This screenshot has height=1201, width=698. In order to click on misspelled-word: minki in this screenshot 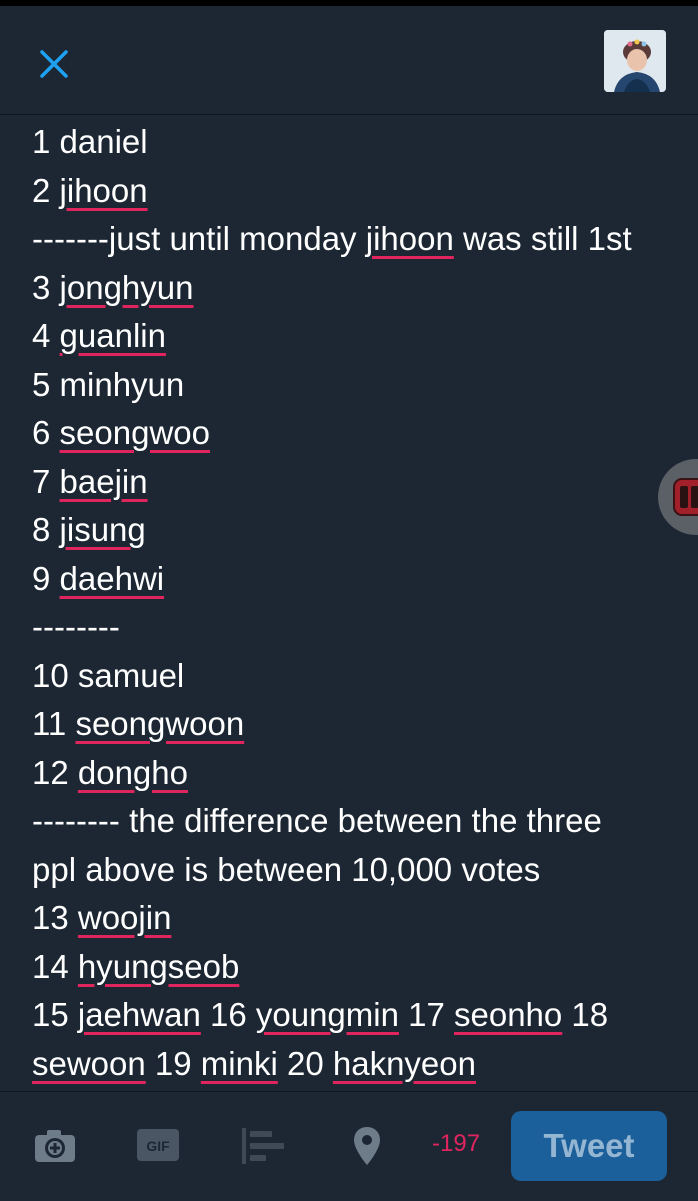, I will do `click(239, 1063)`.